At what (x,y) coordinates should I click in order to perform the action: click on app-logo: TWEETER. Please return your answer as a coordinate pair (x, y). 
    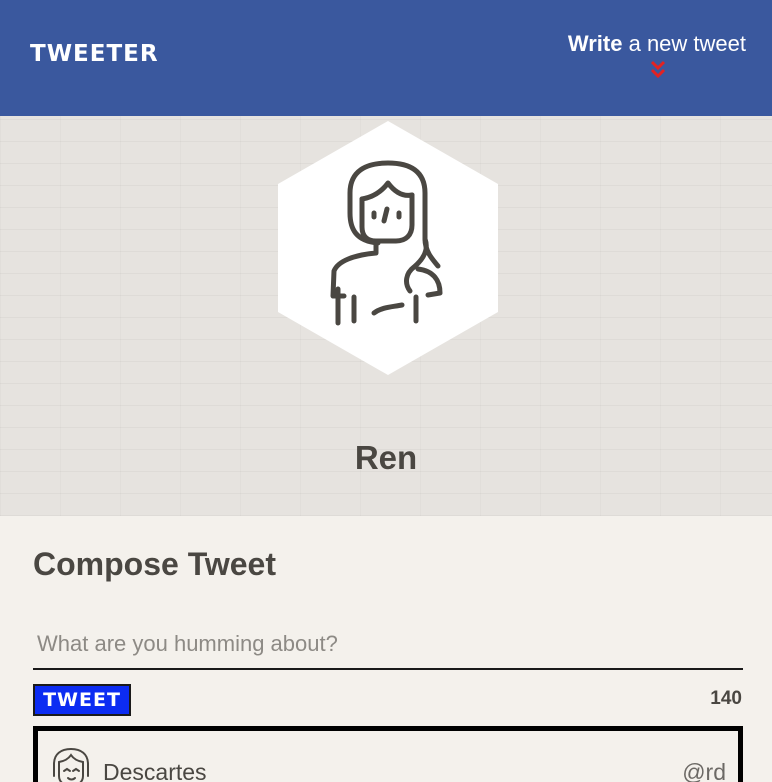
    Looking at the image, I should click on (94, 54).